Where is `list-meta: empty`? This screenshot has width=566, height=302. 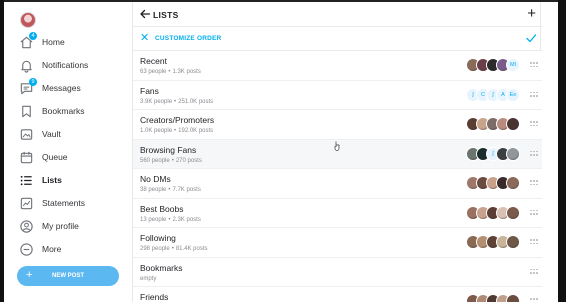 list-meta: empty is located at coordinates (148, 279).